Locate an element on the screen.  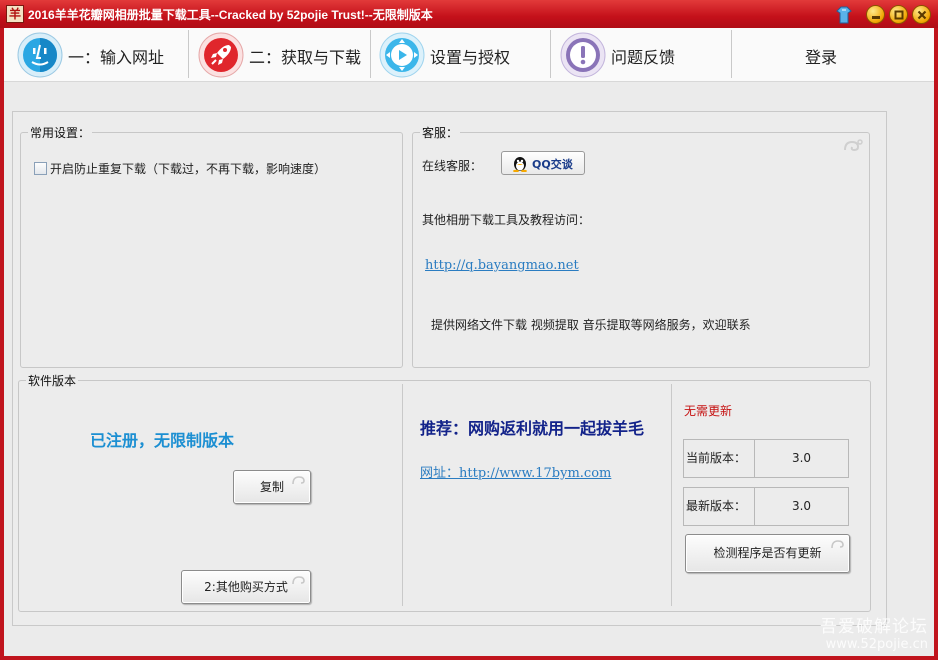
tab-settings-auth: 设置与授权 is located at coordinates (462, 55).